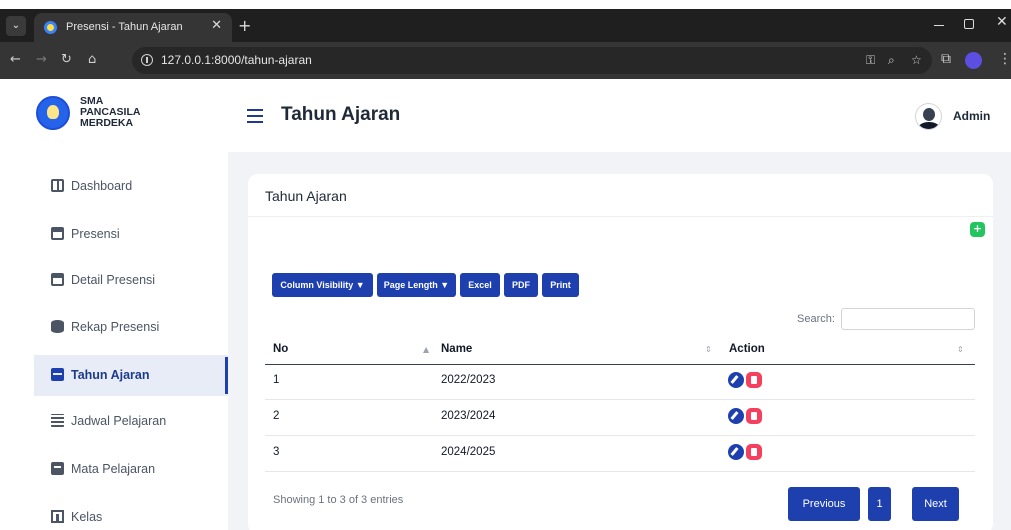 This screenshot has height=530, width=1011. What do you see at coordinates (416, 285) in the screenshot?
I see `page-length-button: Page Length ▼` at bounding box center [416, 285].